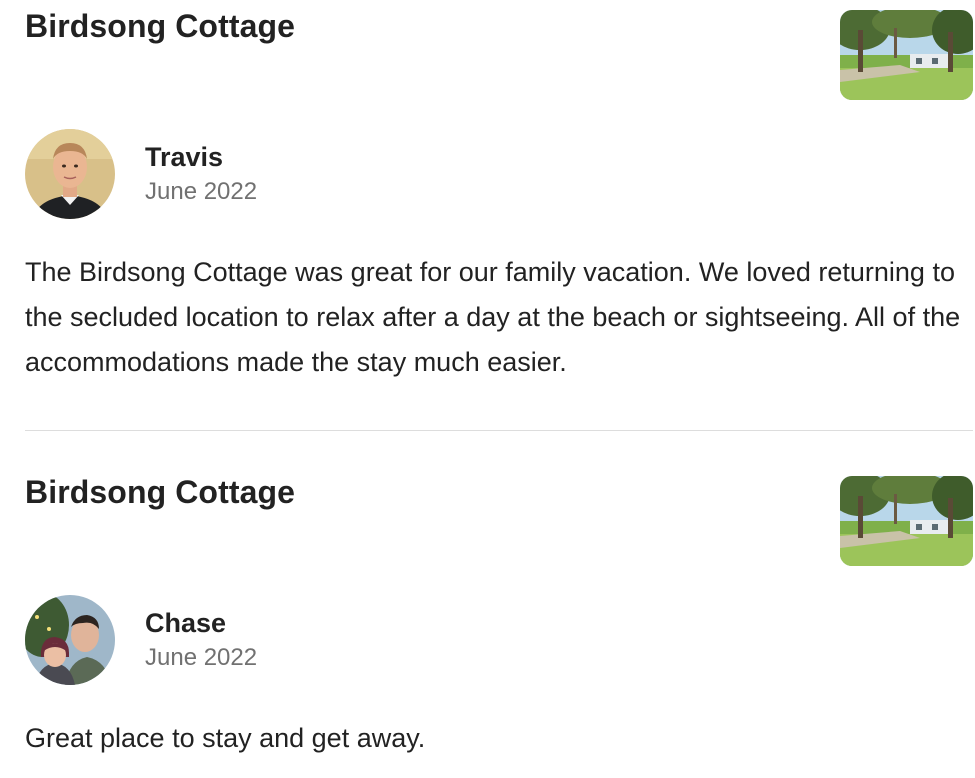 This screenshot has width=975, height=778. Describe the element at coordinates (499, 430) in the screenshot. I see `divider` at that location.